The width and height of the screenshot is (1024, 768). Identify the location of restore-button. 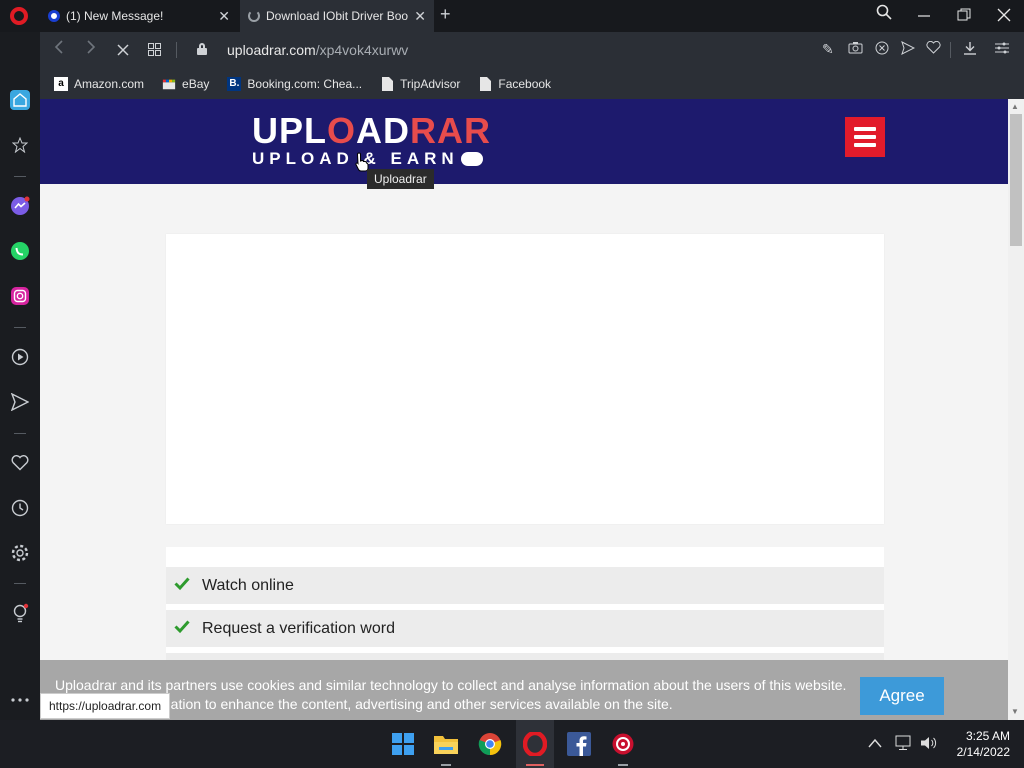
(964, 17).